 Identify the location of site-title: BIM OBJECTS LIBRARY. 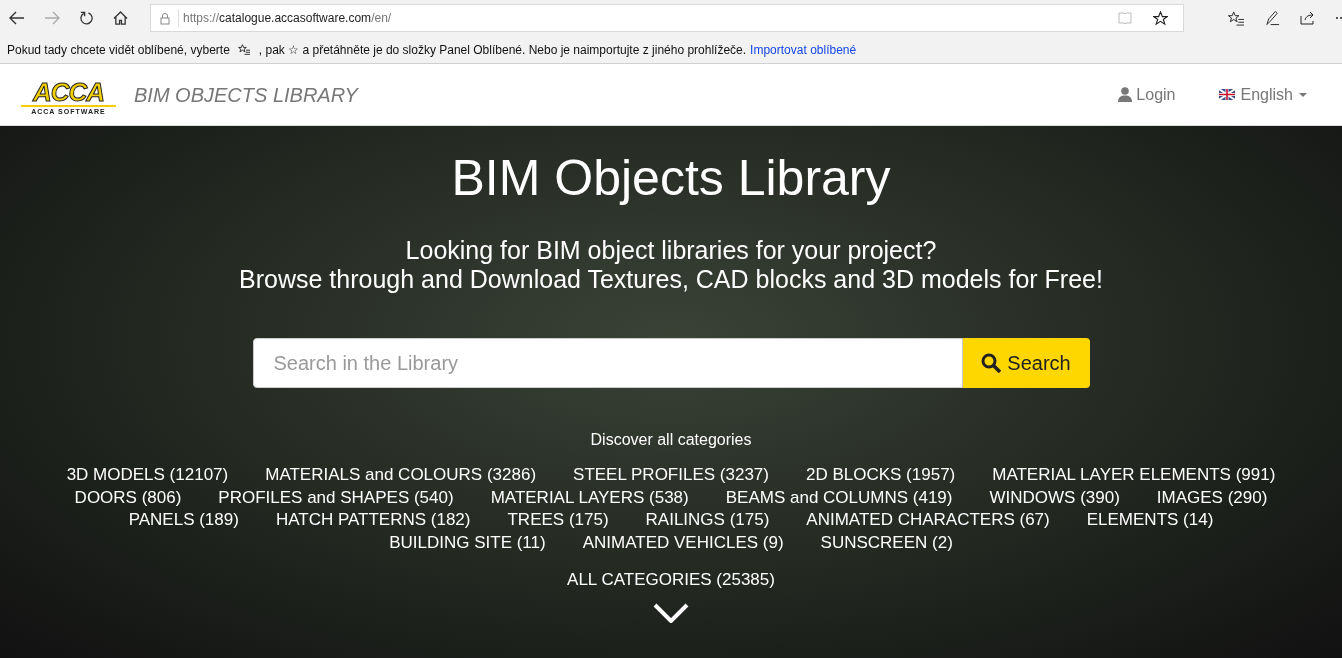
(246, 94).